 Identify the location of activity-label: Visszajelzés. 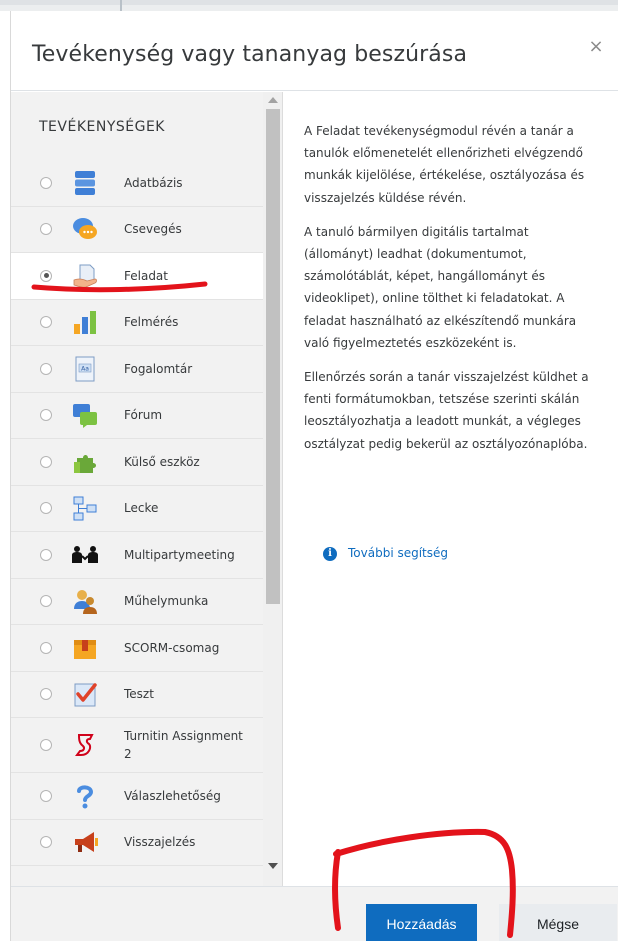
(160, 842).